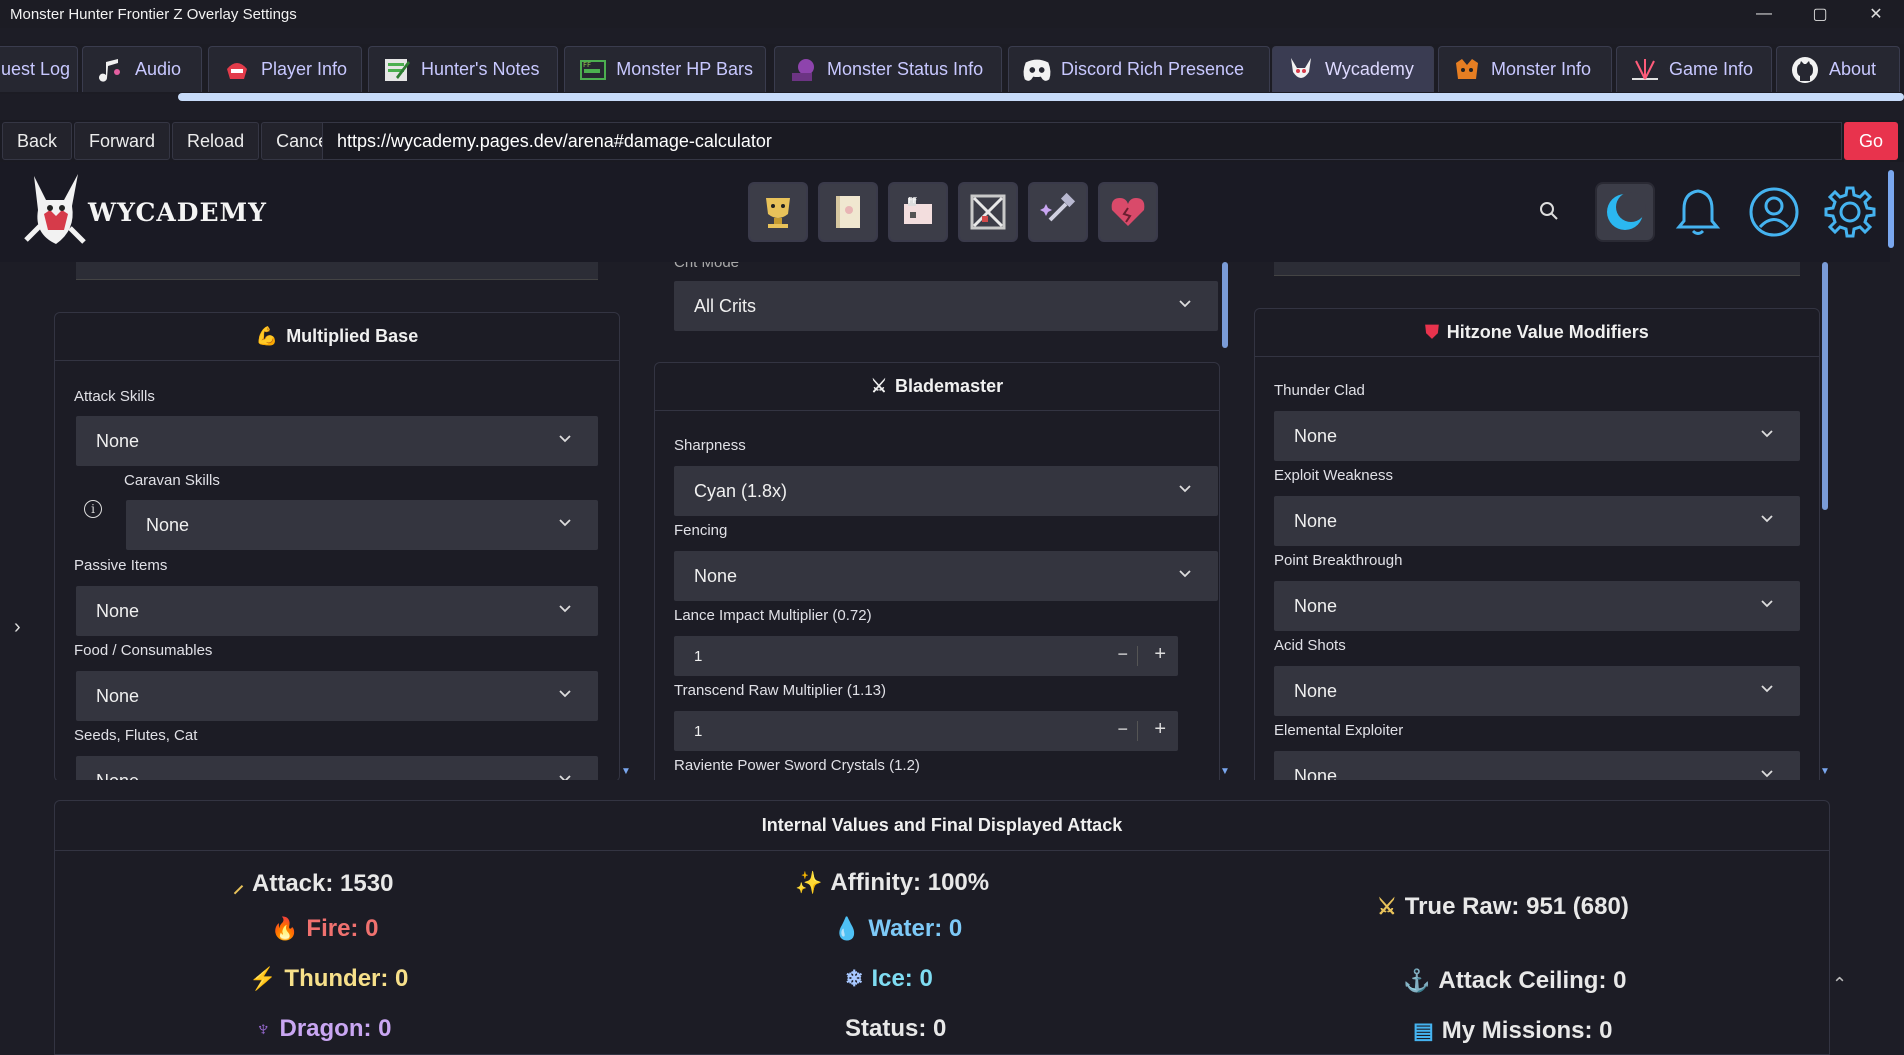 Image resolution: width=1904 pixels, height=1055 pixels. Describe the element at coordinates (707, 266) in the screenshot. I see `field-label: Crit Mode` at that location.